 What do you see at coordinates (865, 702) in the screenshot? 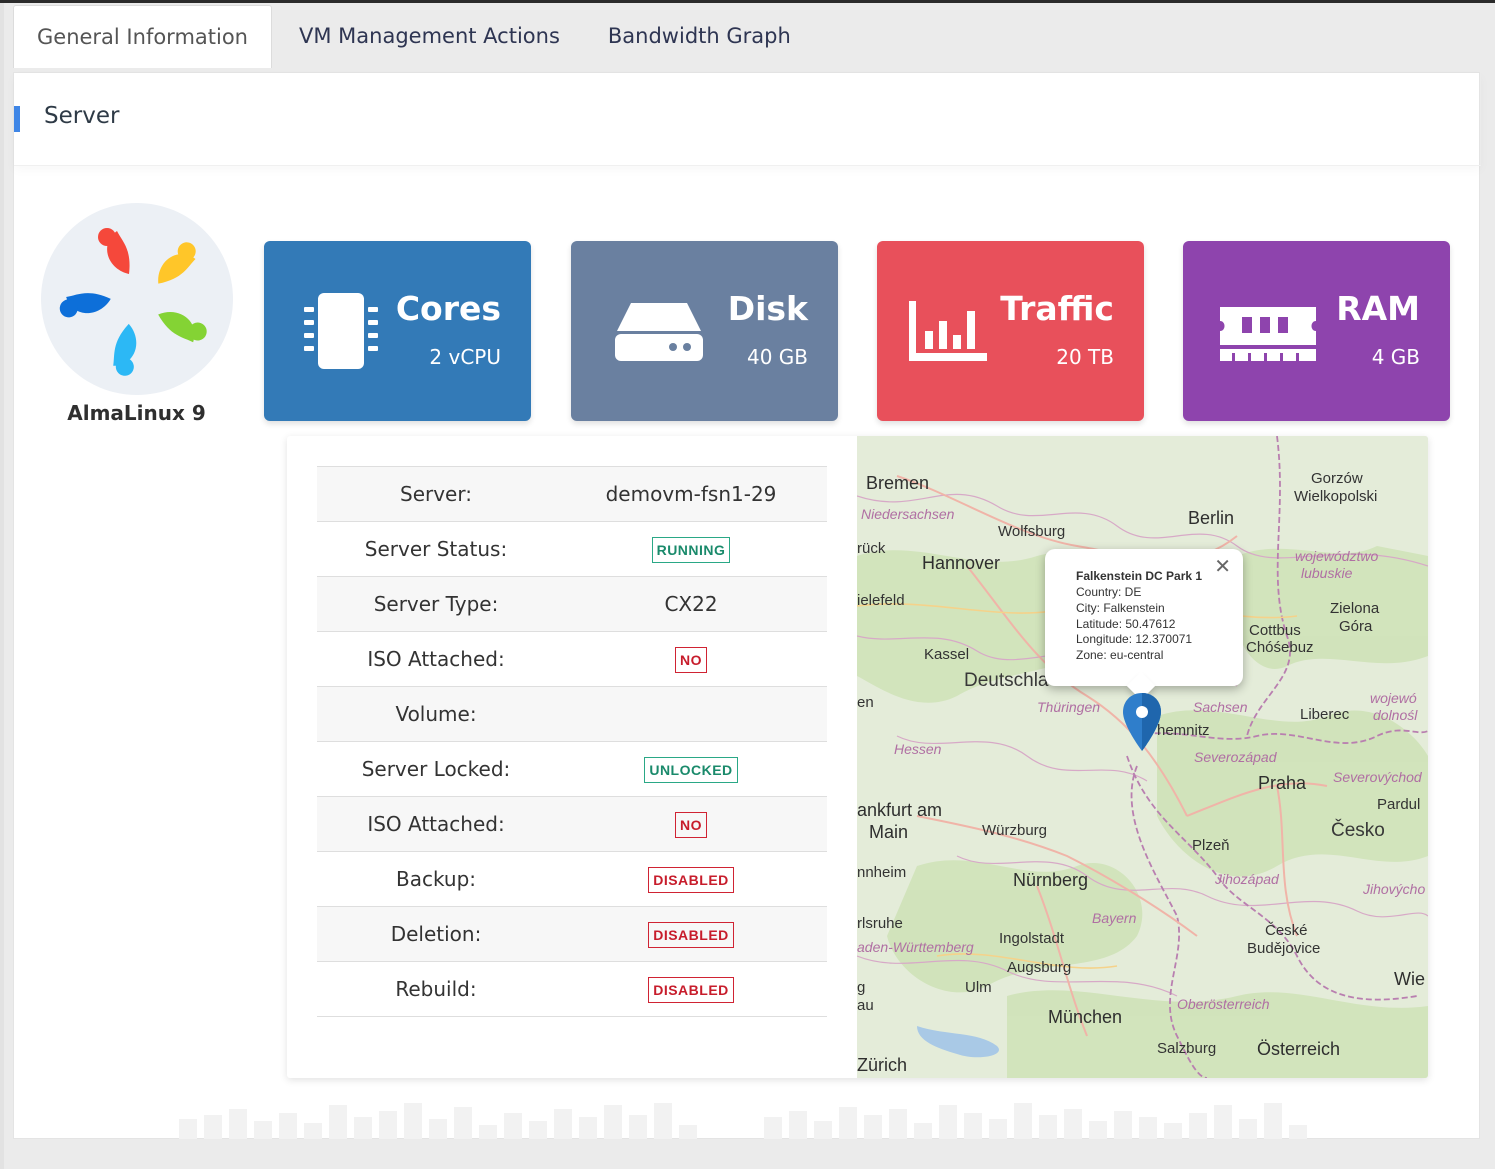
I see `map-label: en` at bounding box center [865, 702].